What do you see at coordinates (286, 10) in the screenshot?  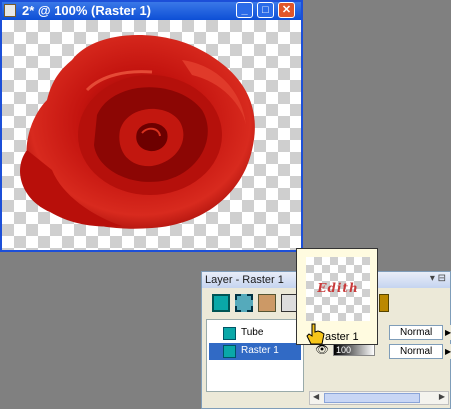 I see `close-button: ✕` at bounding box center [286, 10].